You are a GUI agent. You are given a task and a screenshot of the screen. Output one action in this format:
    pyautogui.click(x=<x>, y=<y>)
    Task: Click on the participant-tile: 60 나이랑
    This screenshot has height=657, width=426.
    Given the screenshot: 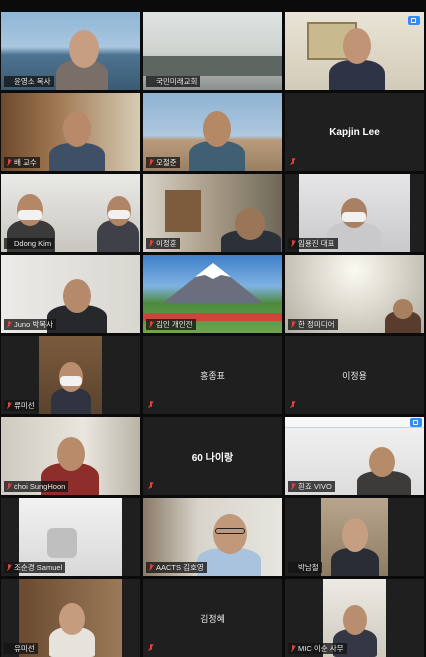 What is the action you would take?
    pyautogui.click(x=212, y=456)
    